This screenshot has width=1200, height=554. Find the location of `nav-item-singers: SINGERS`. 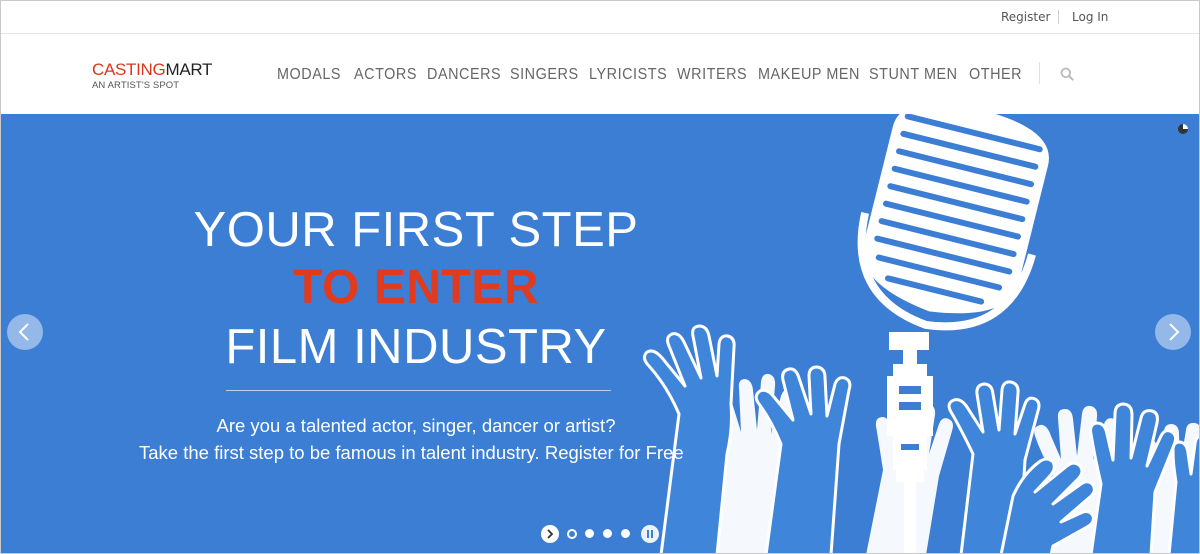

nav-item-singers: SINGERS is located at coordinates (544, 75).